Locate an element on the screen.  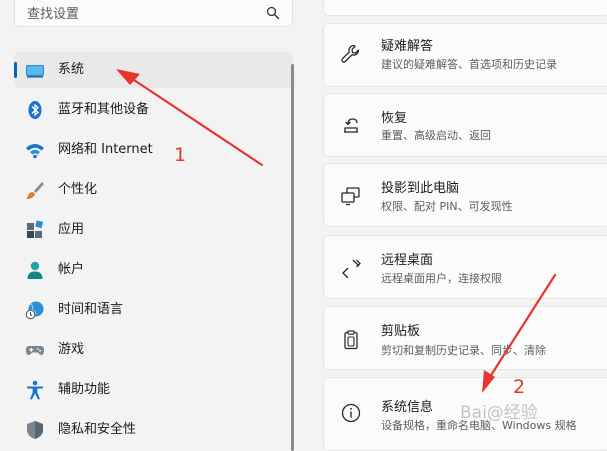
active-indicator is located at coordinates (15, 70).